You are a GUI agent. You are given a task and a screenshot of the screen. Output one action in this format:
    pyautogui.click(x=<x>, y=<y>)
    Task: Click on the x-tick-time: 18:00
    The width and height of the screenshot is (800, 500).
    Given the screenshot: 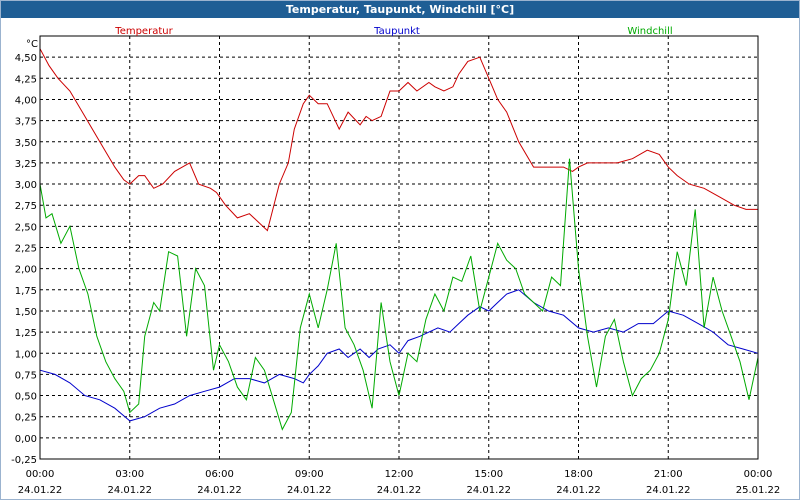 What is the action you would take?
    pyautogui.click(x=578, y=474)
    